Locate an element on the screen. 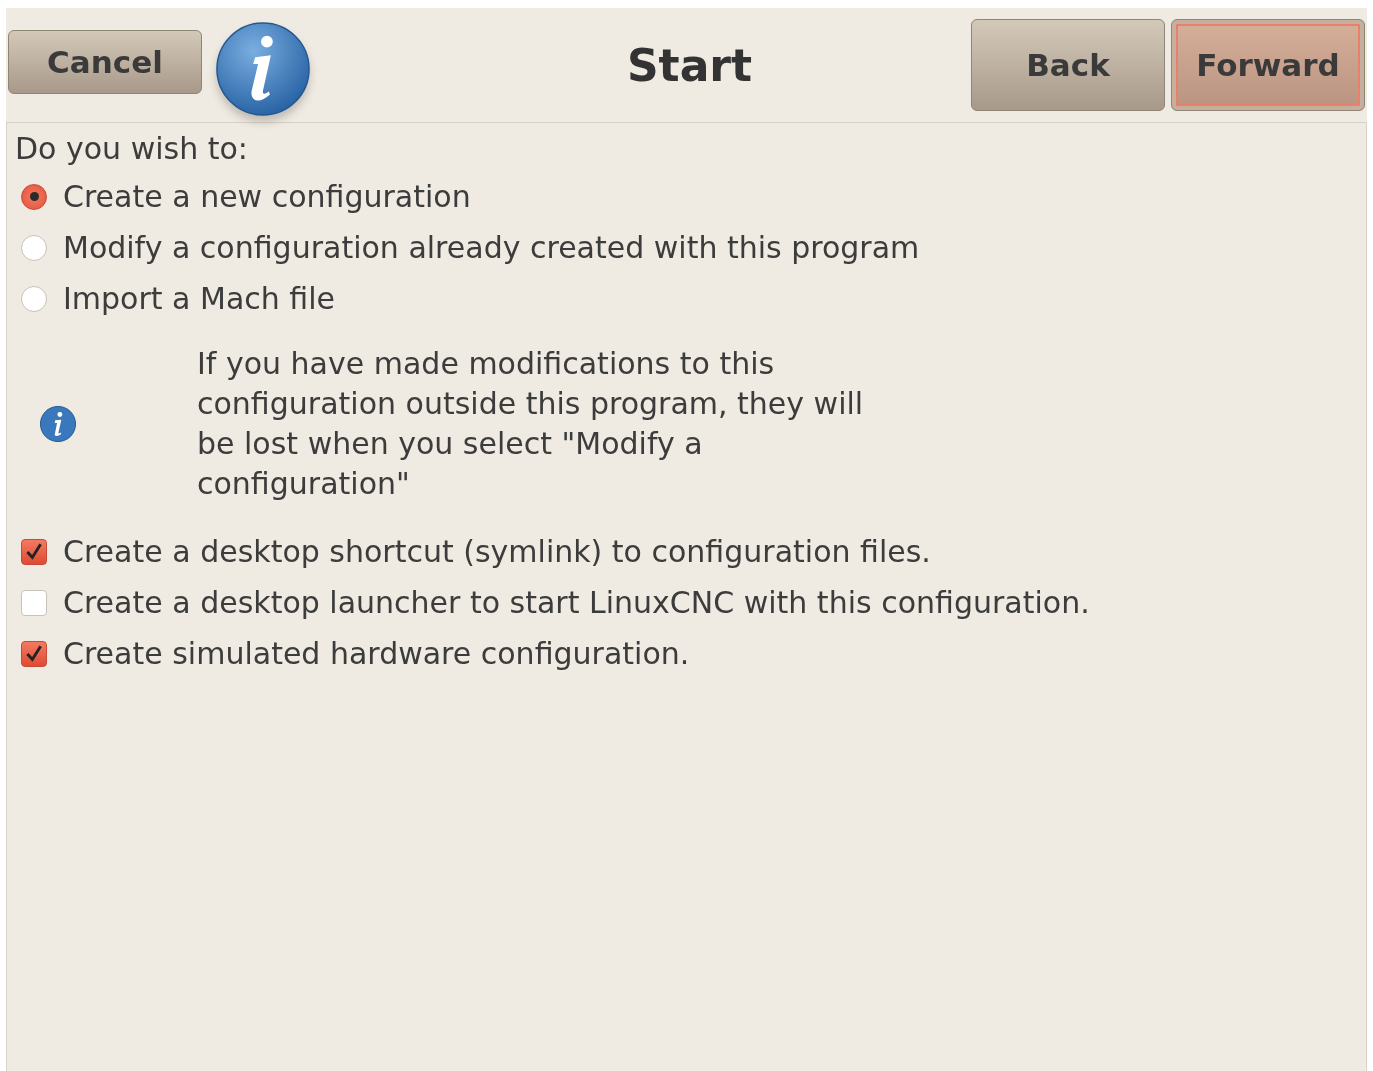  cancel-button: Cancel is located at coordinates (105, 62).